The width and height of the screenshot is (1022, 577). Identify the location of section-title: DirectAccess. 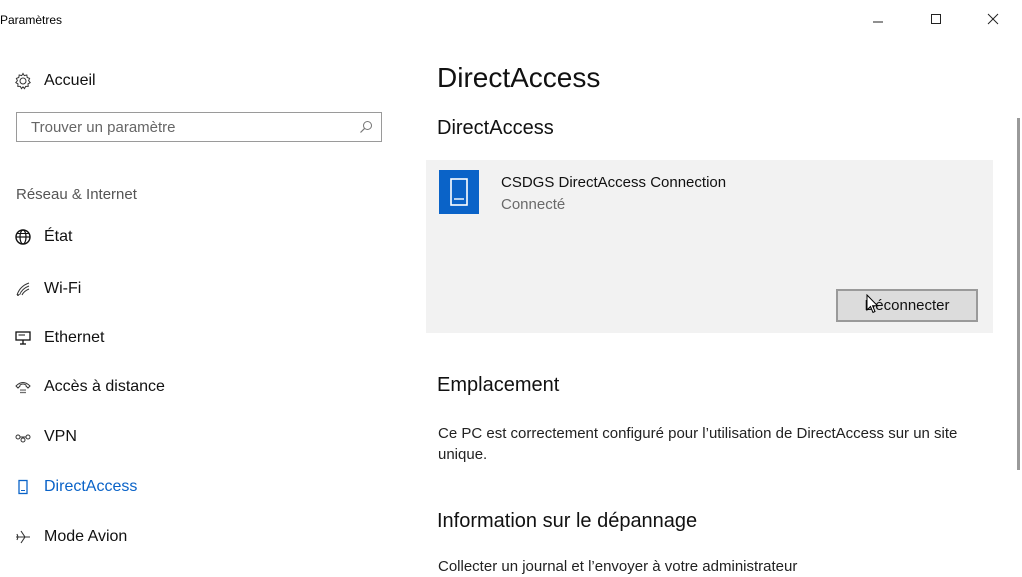
(495, 128).